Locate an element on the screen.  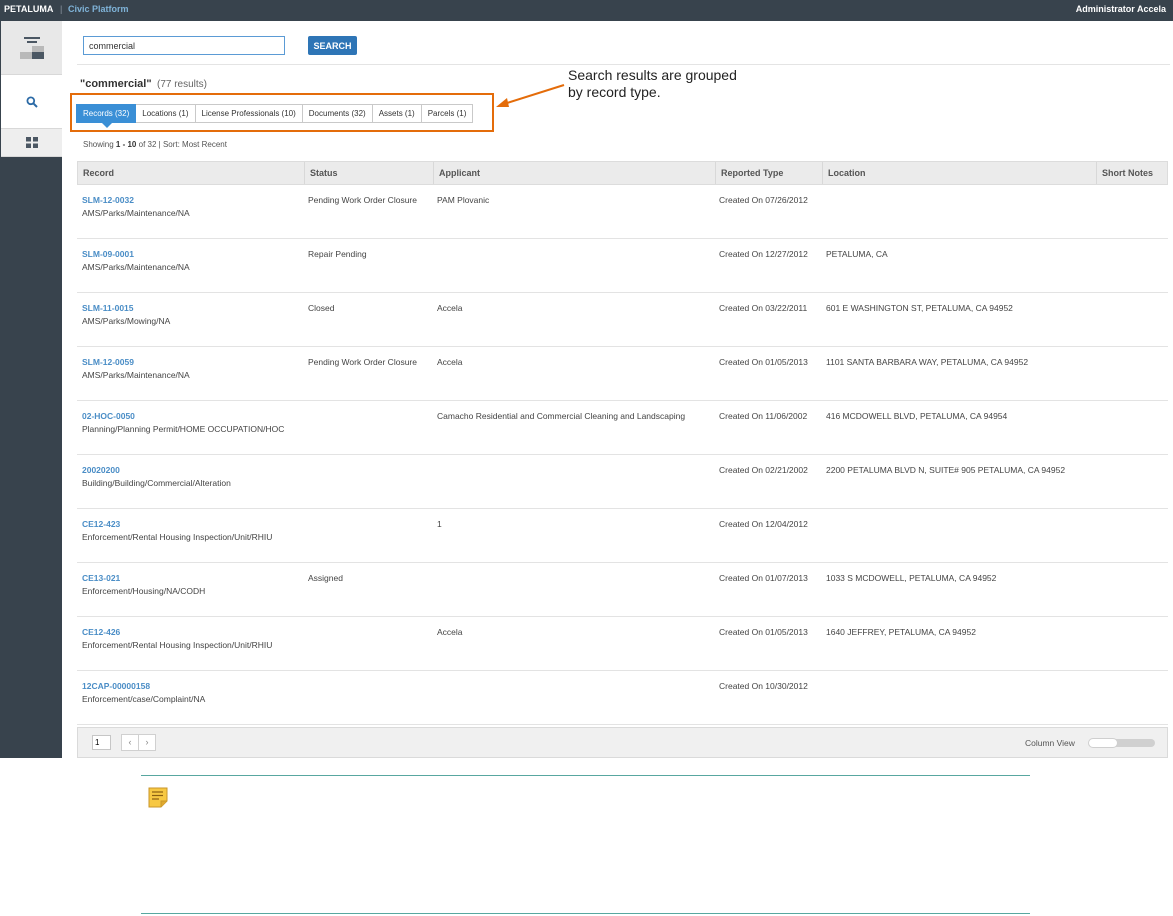
column-view-toggle is located at coordinates (1121, 743).